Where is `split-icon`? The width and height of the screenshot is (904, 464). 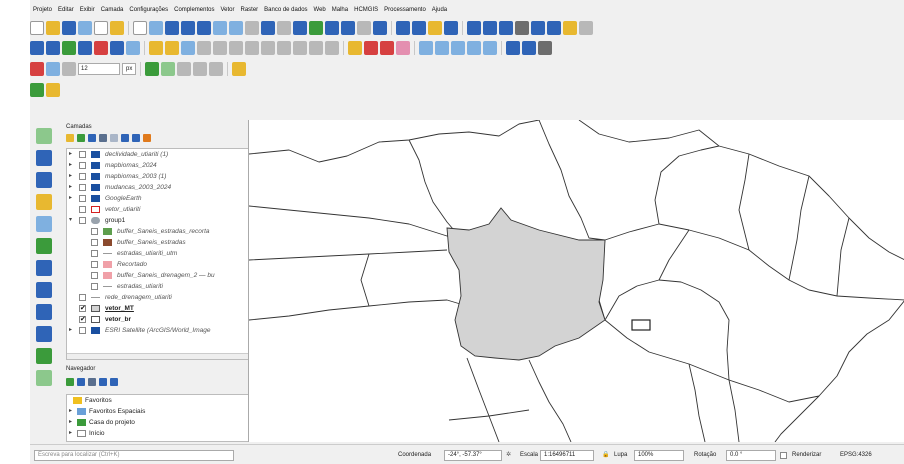 split-icon is located at coordinates (168, 69).